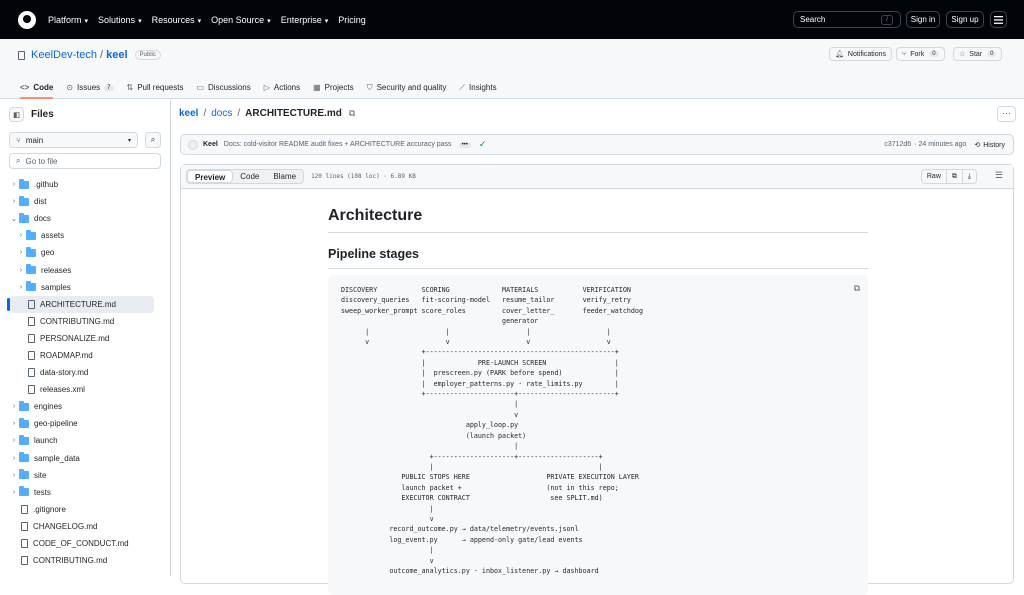  I want to click on search-label: Search, so click(813, 19).